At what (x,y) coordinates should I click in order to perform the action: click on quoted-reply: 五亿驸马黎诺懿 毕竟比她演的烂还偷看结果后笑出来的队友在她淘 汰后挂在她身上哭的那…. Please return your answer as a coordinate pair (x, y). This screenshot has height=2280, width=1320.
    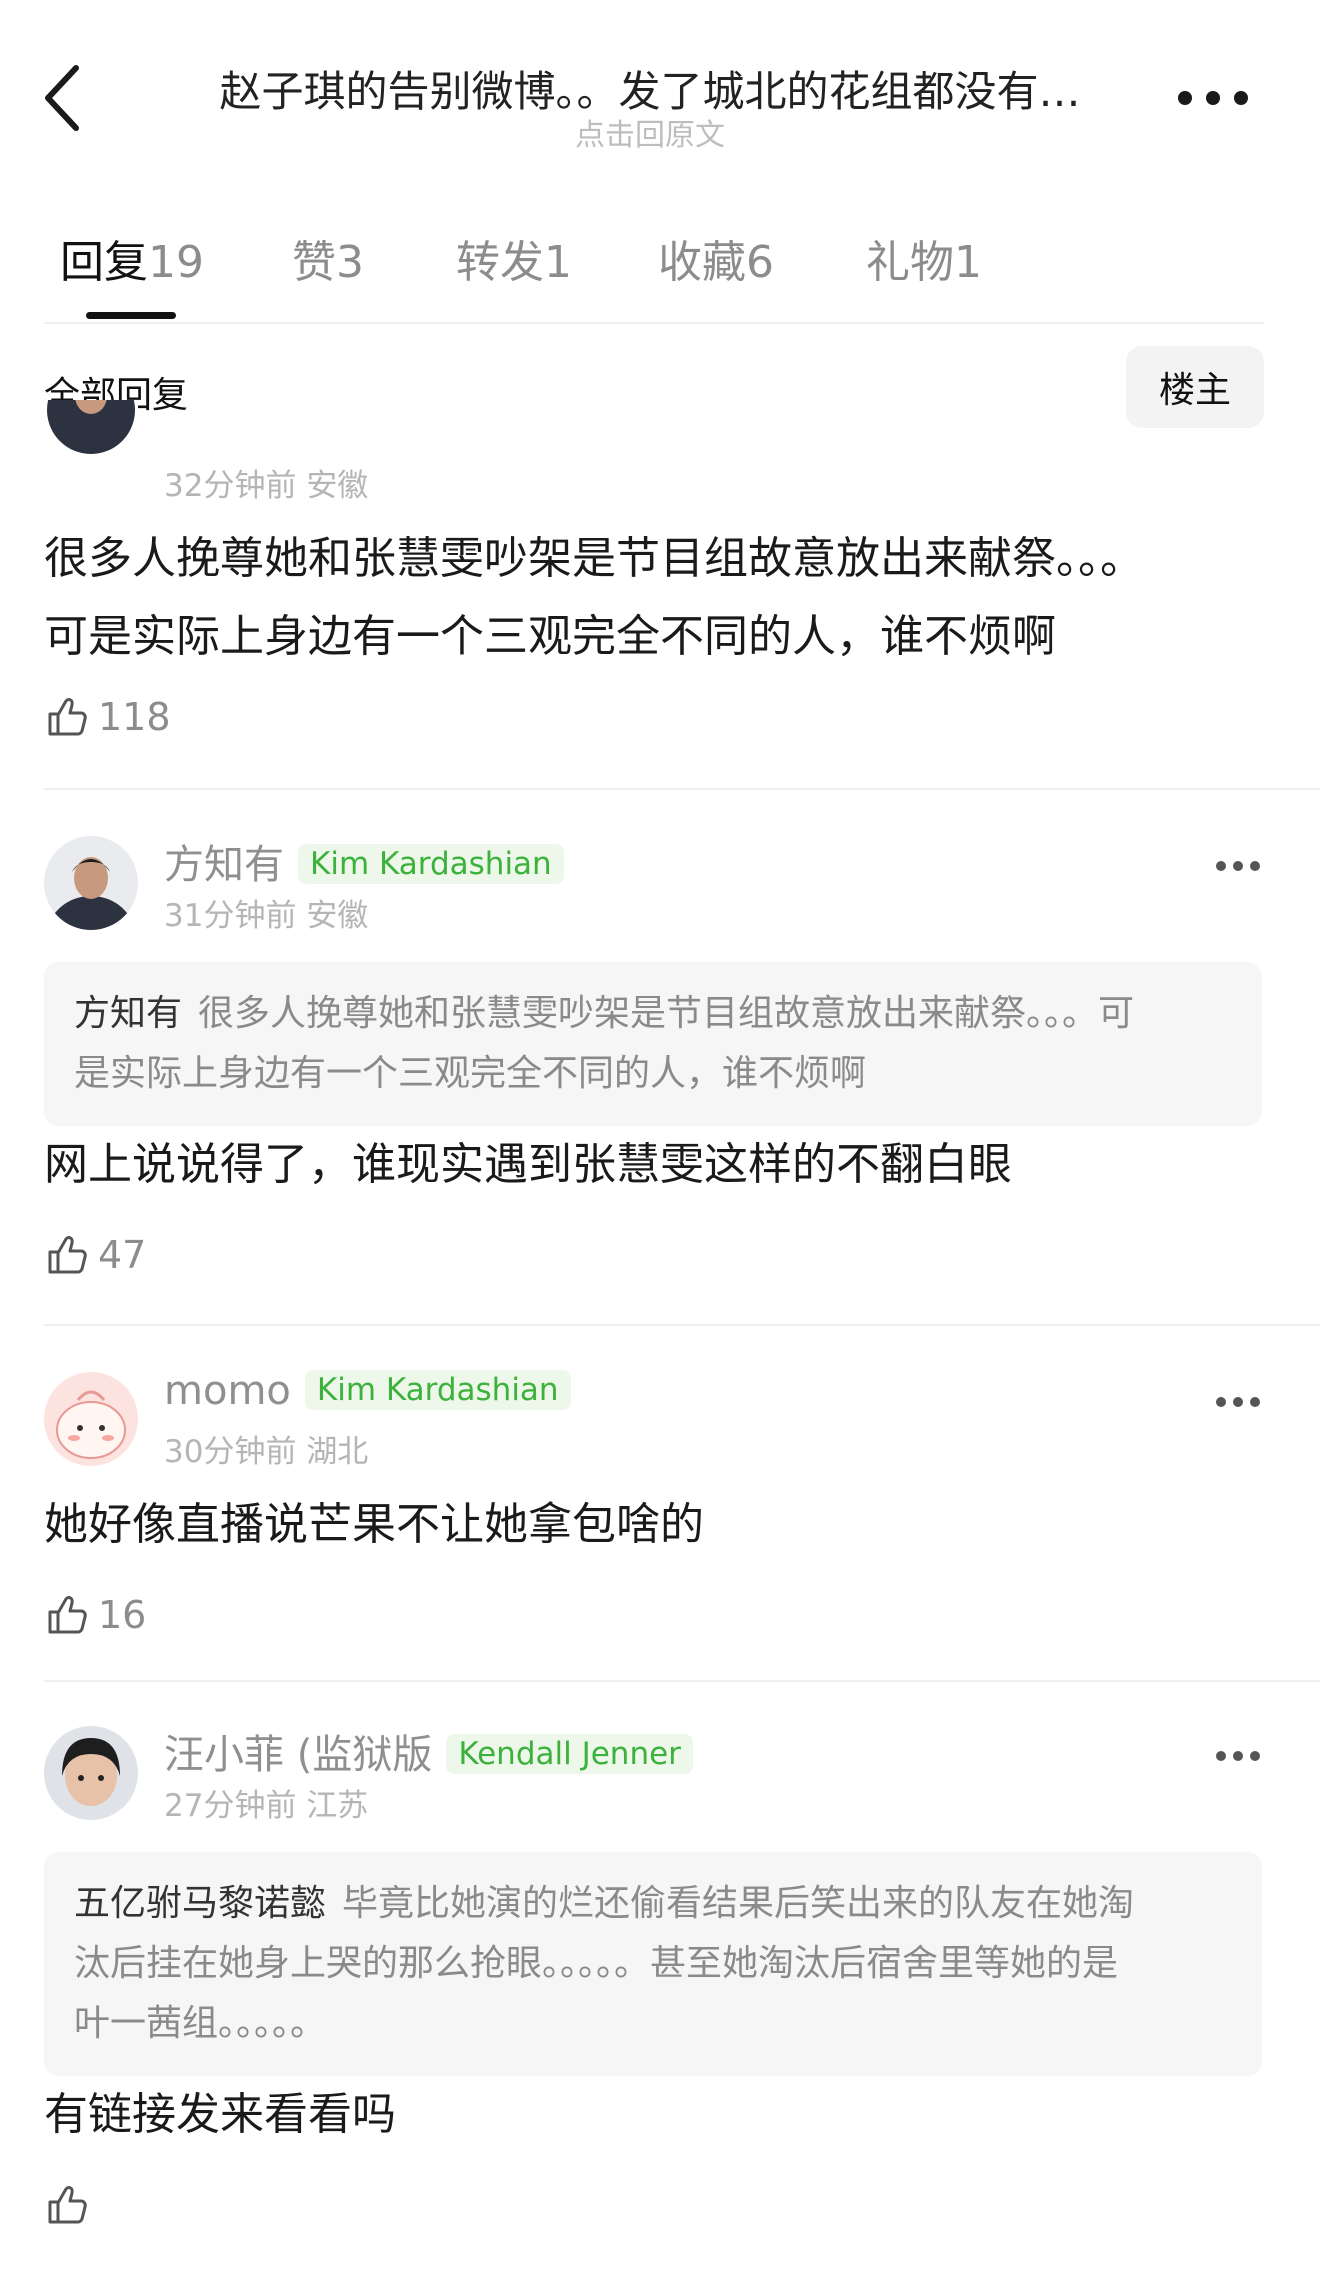
    Looking at the image, I should click on (653, 1964).